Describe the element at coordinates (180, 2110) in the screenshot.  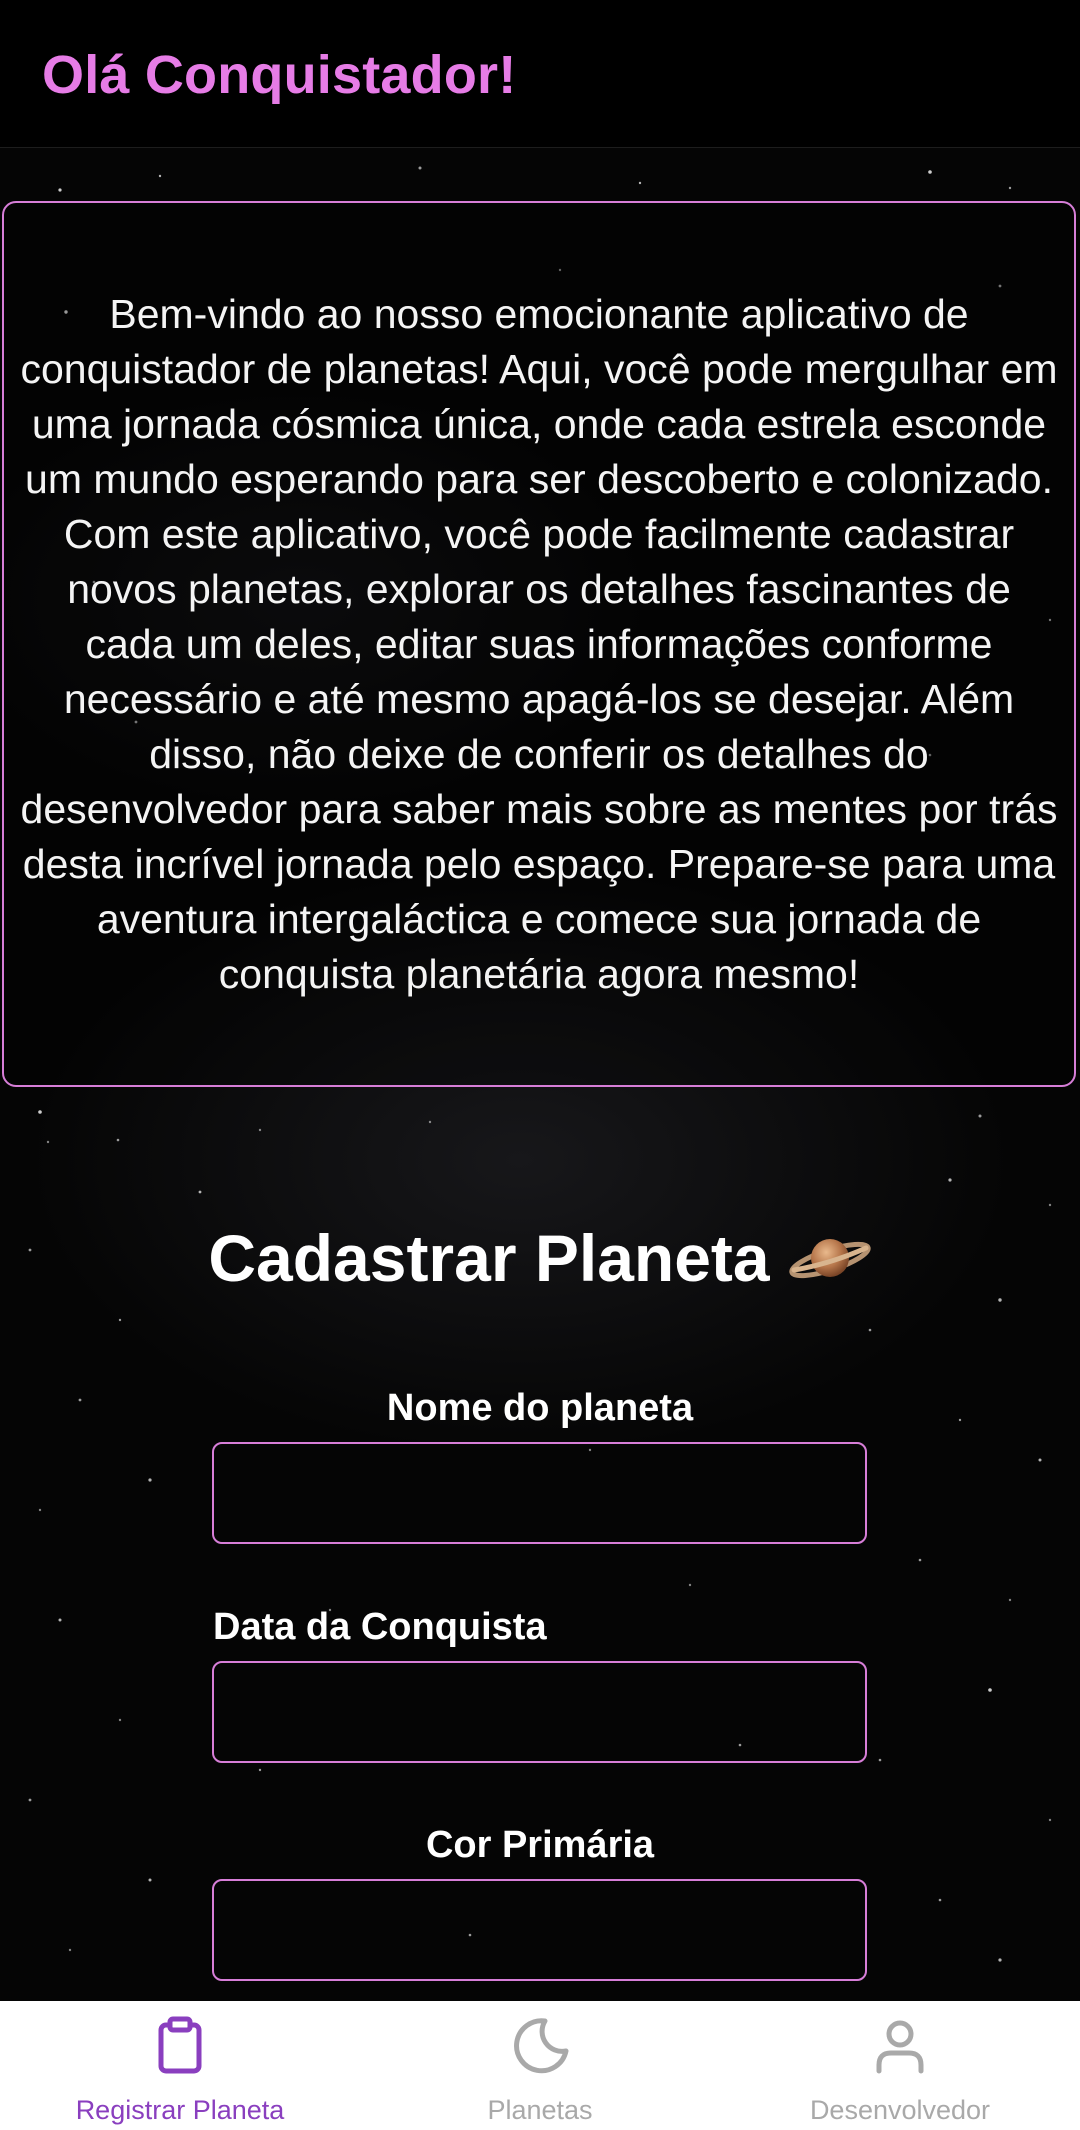
I see `tab-label: Registrar Planeta` at that location.